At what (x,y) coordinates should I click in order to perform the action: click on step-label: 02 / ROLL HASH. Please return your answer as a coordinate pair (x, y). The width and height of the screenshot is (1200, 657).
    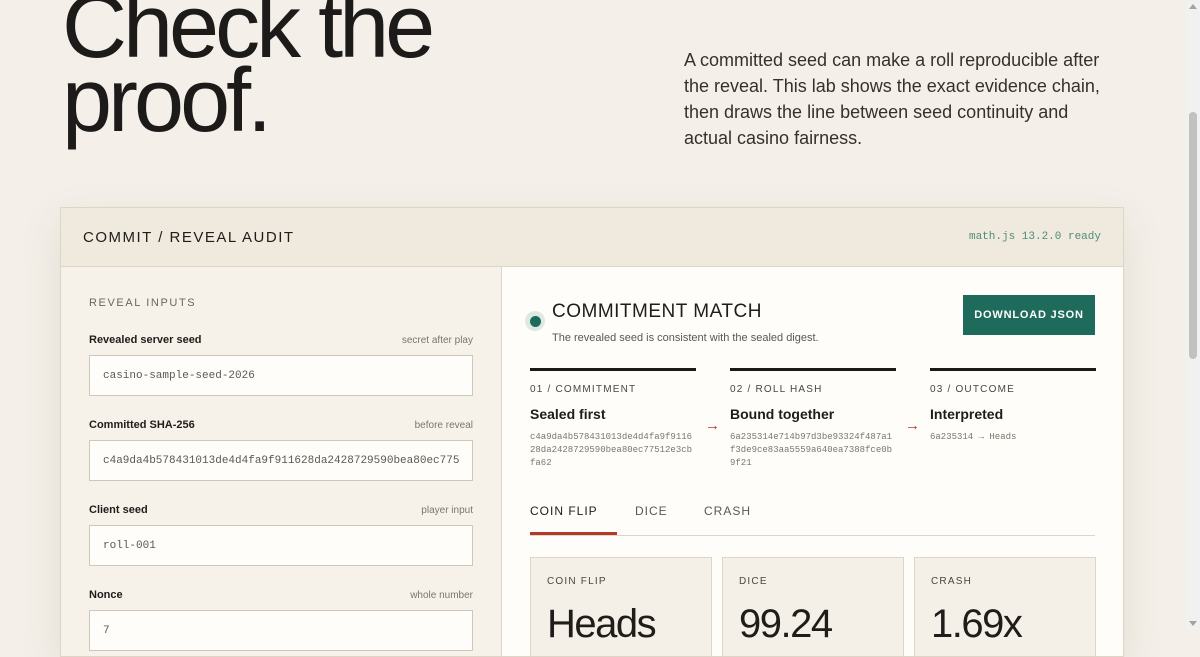
    Looking at the image, I should click on (776, 389).